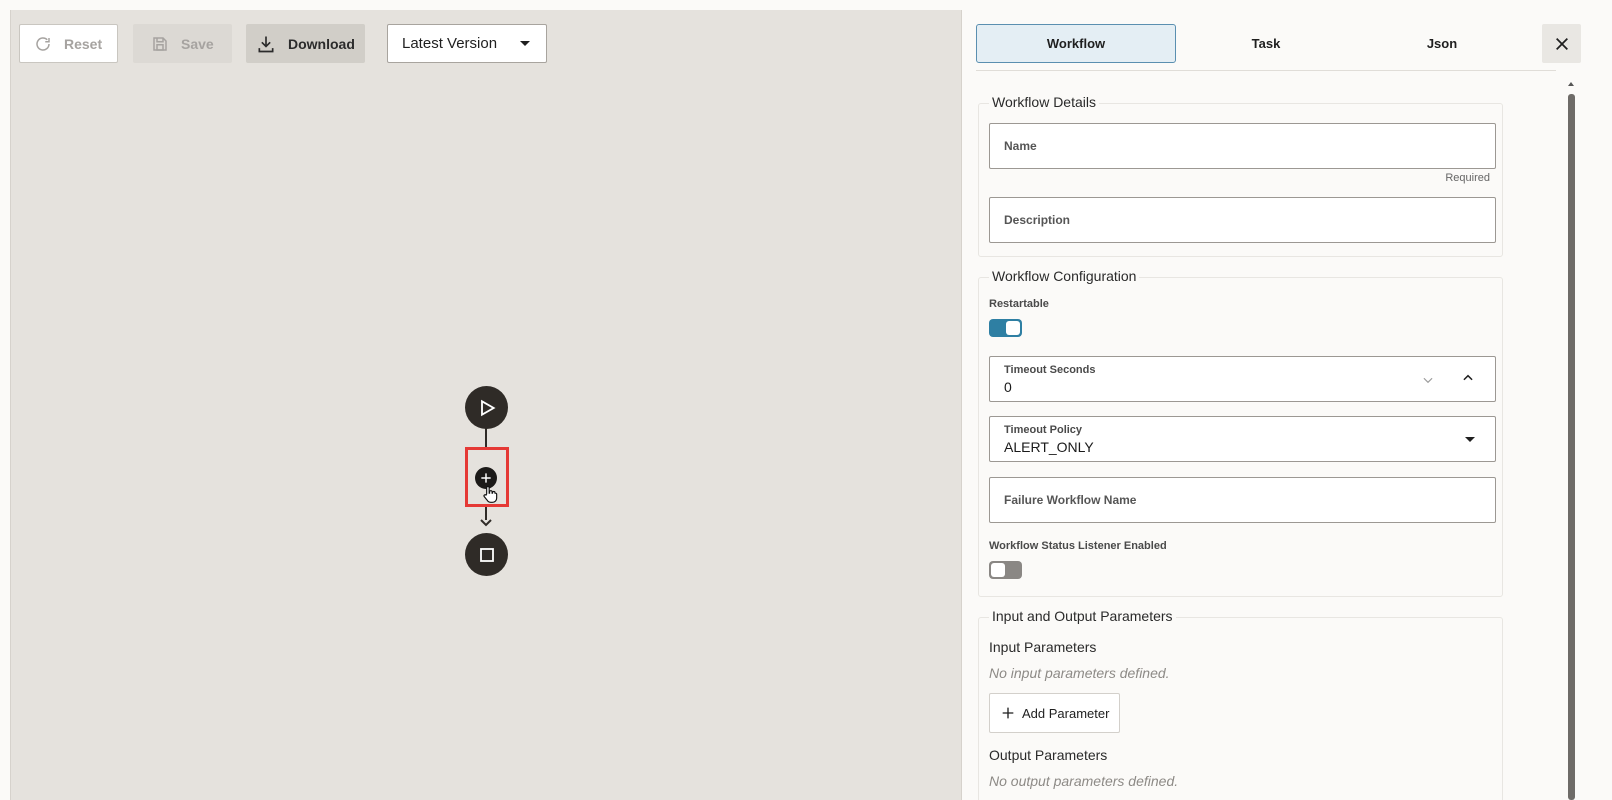  Describe the element at coordinates (1571, 84) in the screenshot. I see `scroll-up-icon` at that location.